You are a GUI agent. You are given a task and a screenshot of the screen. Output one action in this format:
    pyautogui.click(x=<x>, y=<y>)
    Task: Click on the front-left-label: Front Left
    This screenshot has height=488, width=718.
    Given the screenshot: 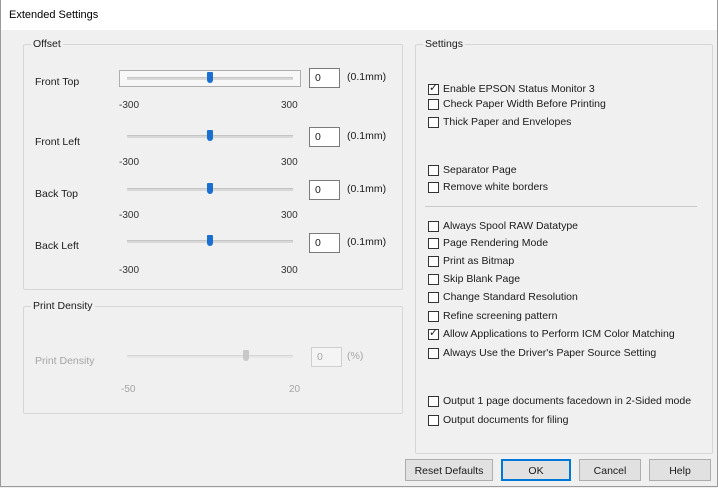 What is the action you would take?
    pyautogui.click(x=57, y=142)
    